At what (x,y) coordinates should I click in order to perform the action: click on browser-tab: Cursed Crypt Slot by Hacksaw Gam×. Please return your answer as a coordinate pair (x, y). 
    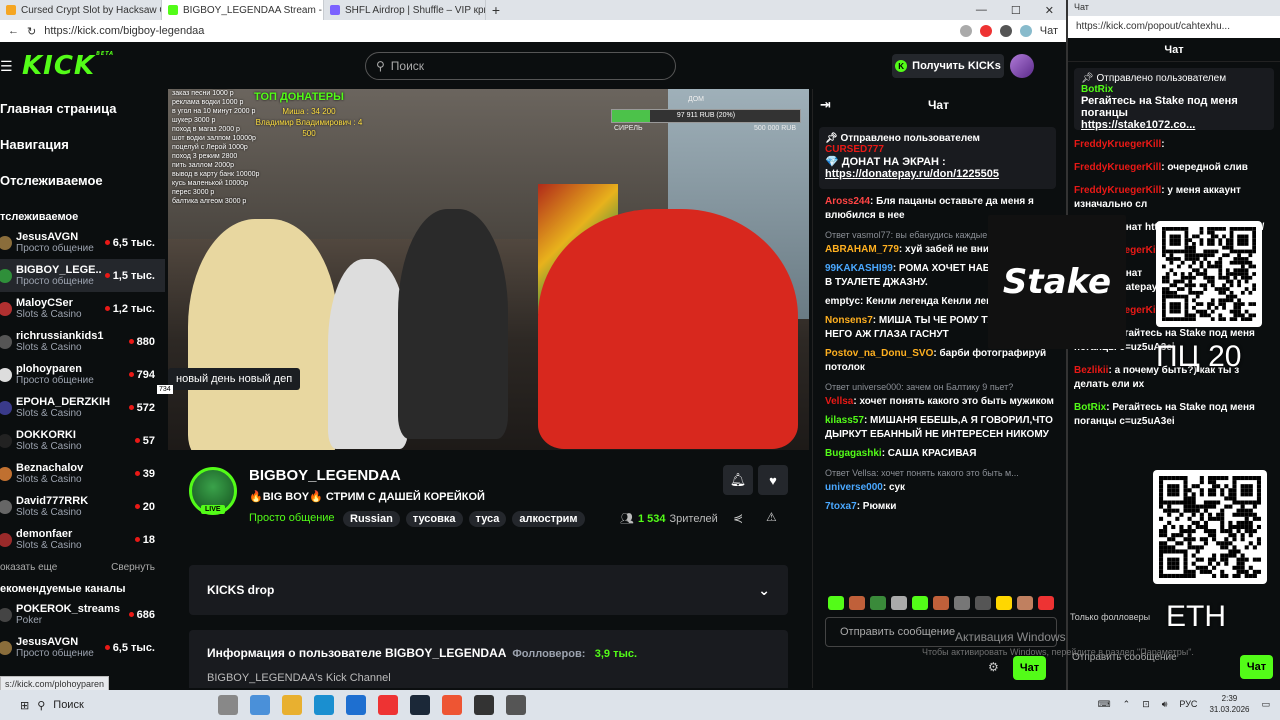
    Looking at the image, I should click on (81, 10).